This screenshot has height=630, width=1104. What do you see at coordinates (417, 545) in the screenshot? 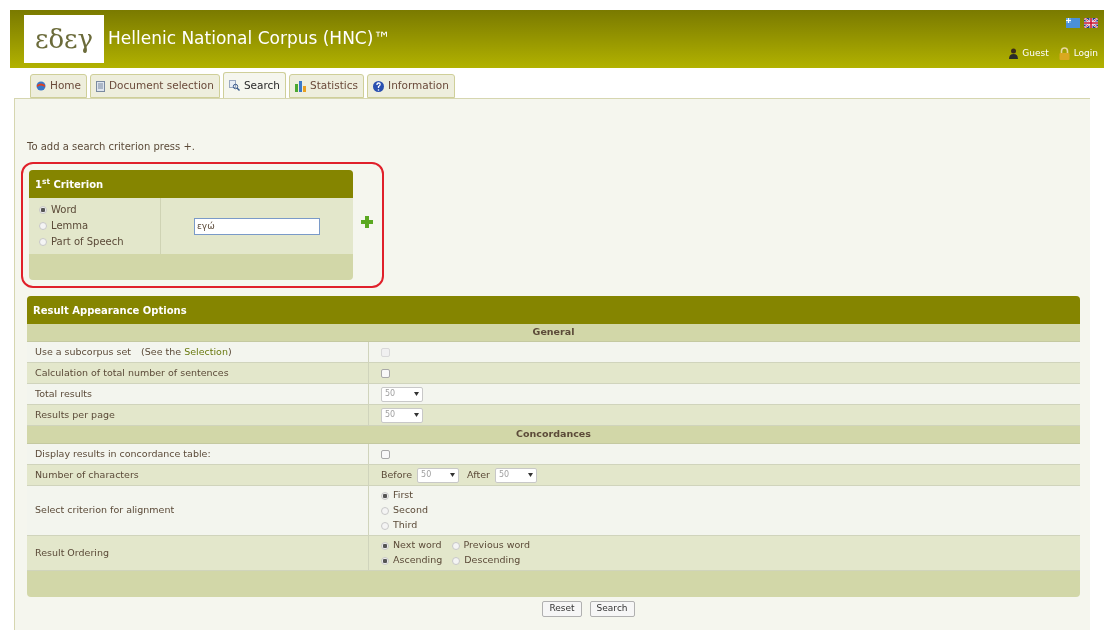
I see `option-label: Next word` at bounding box center [417, 545].